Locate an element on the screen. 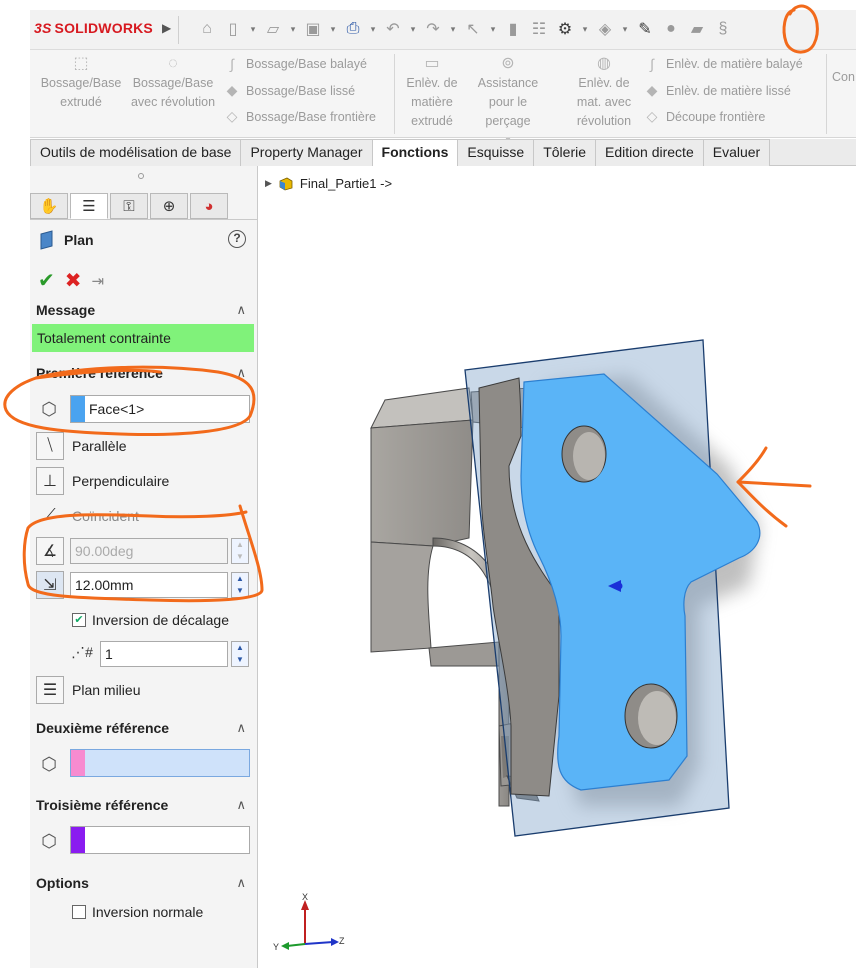 Image resolution: width=856 pixels, height=968 pixels. pin-icon: ⇥ is located at coordinates (98, 281).